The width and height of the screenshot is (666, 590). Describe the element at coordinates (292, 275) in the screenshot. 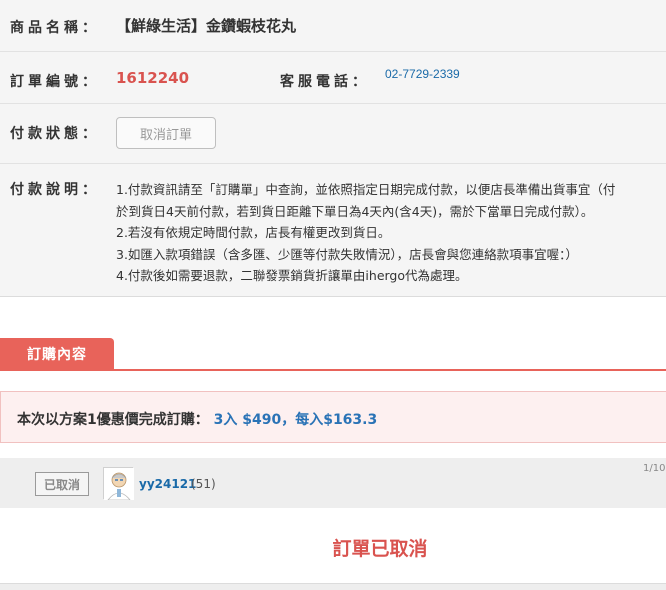

I see `description-line: 4.付款後如需要退款，二聯發票銷貨折讓單由ihergo代為處理。` at that location.